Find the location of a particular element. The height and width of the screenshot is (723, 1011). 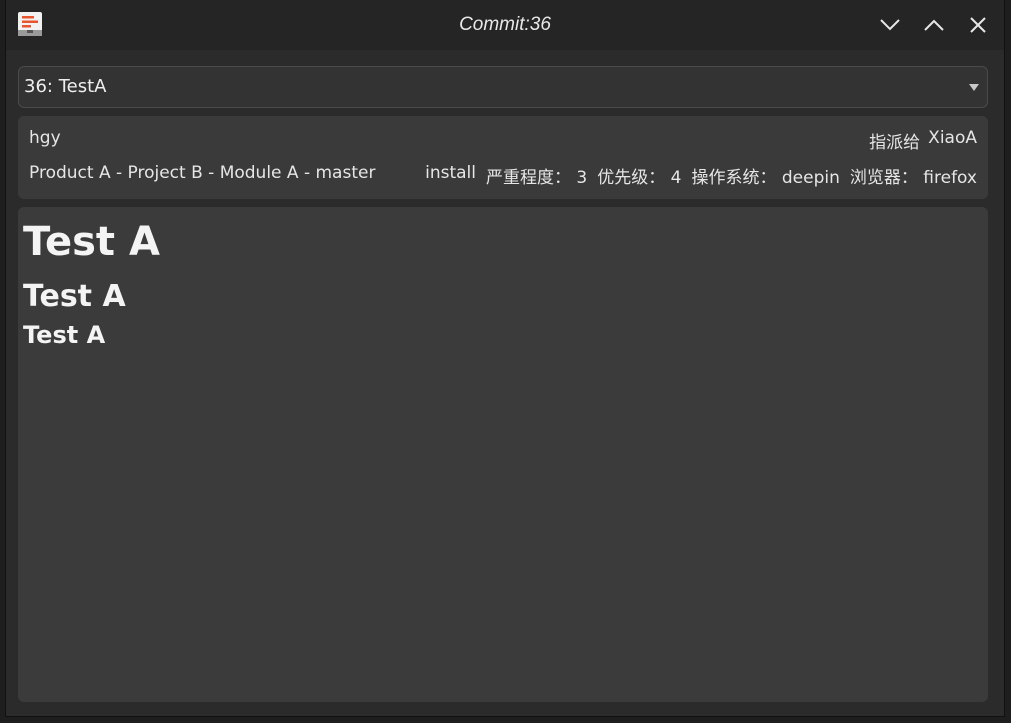

chevron-up-icon is located at coordinates (934, 25).